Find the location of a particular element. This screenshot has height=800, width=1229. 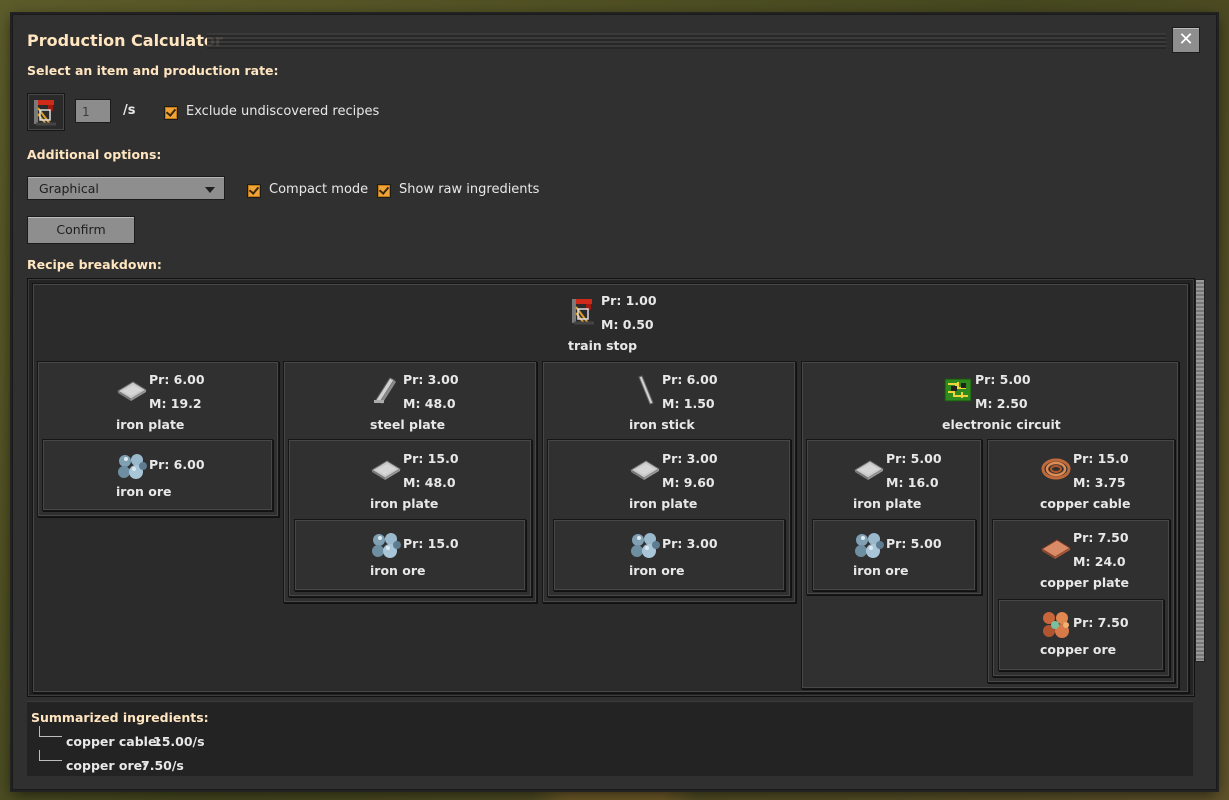

show-raw-label: Show raw ingredients is located at coordinates (469, 189).